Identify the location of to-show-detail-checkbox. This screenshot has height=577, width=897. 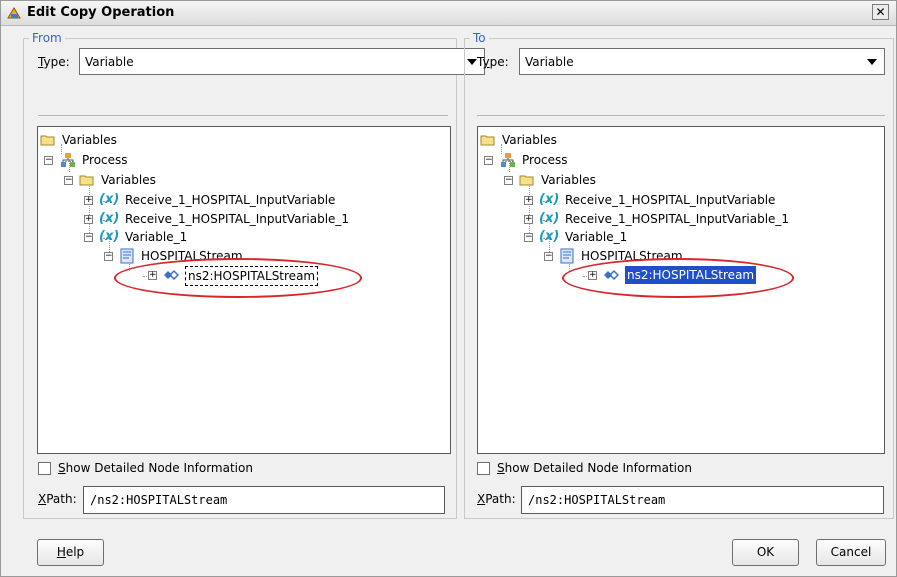
(483, 468).